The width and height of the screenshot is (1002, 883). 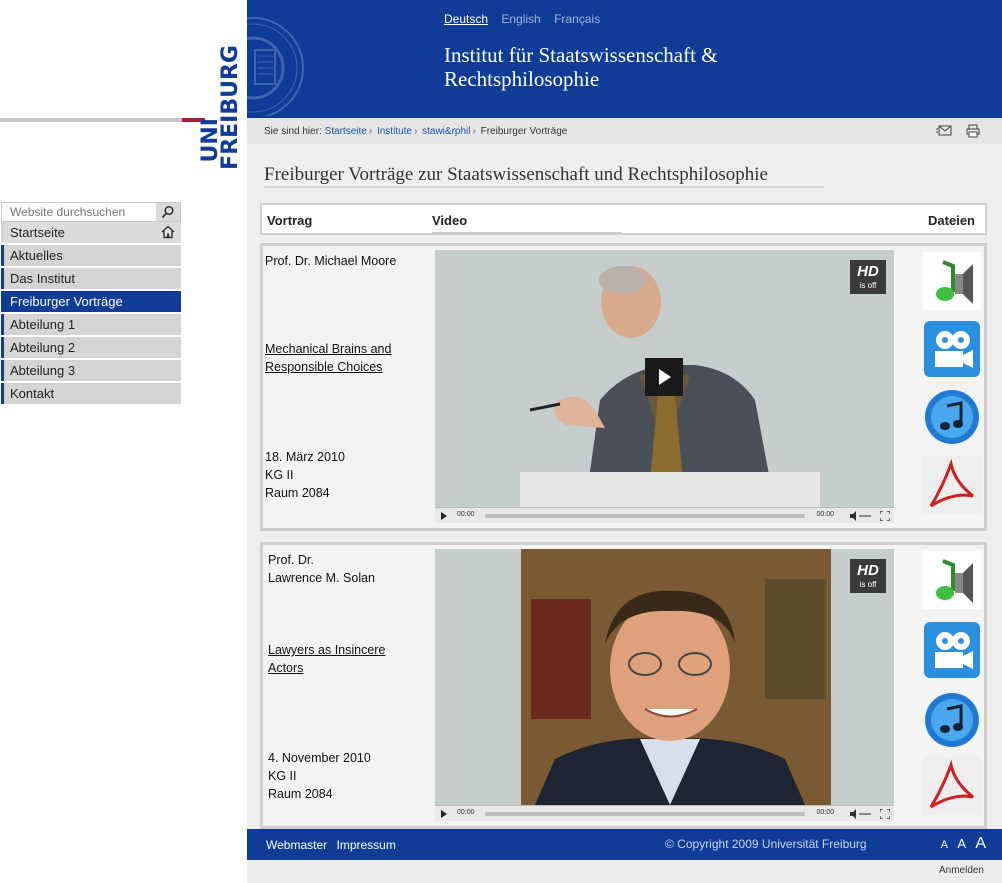 What do you see at coordinates (79, 212) in the screenshot?
I see `search-input` at bounding box center [79, 212].